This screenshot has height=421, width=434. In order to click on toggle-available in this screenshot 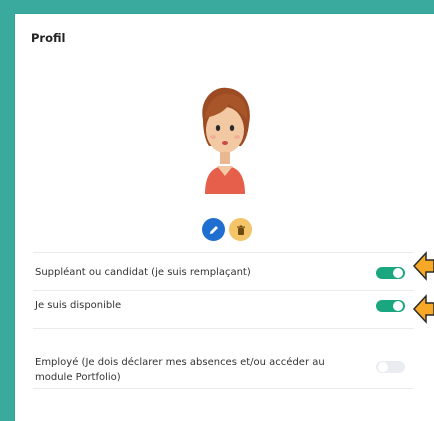, I will do `click(390, 306)`.